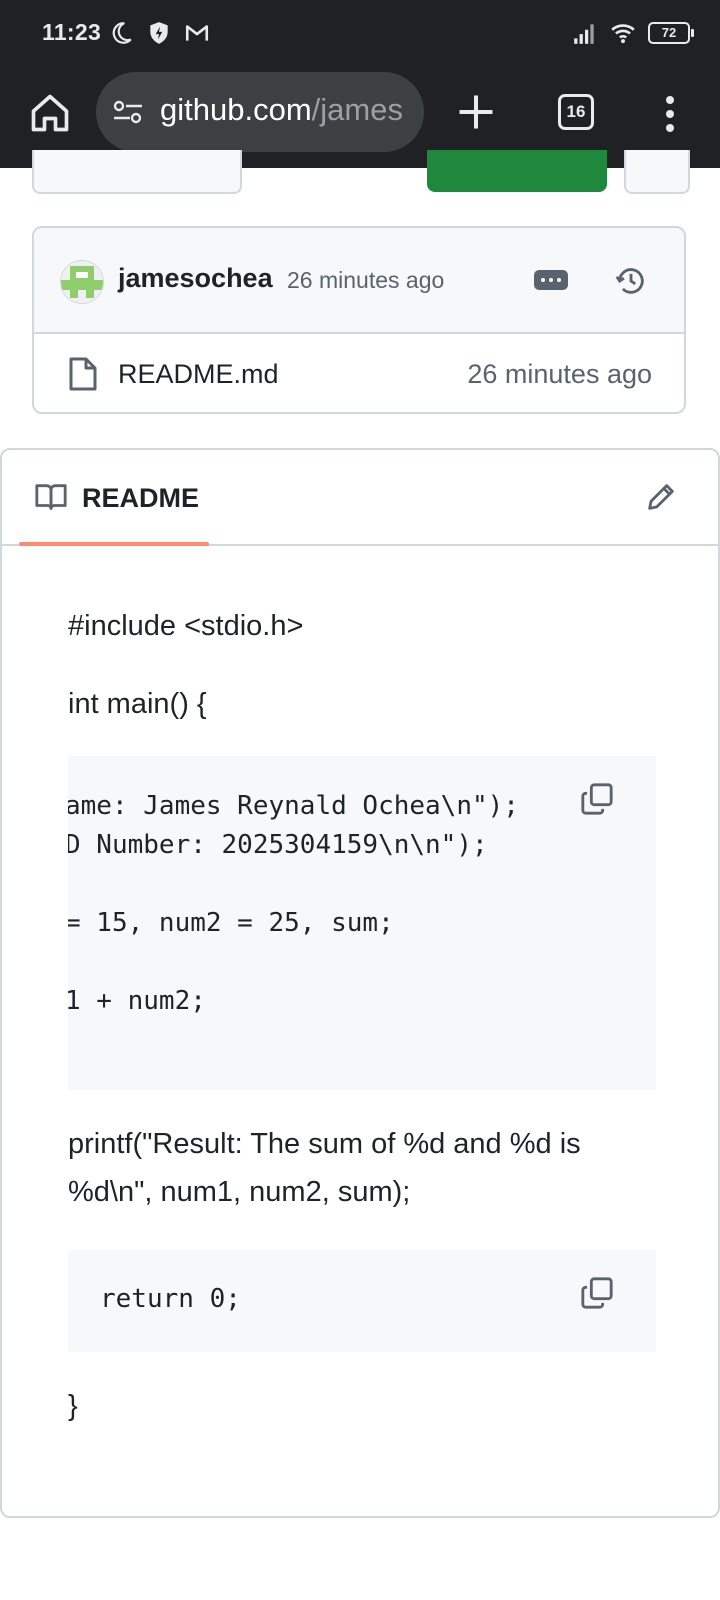  What do you see at coordinates (186, 626) in the screenshot?
I see `readme-paragraph: #include <stdio.h>` at bounding box center [186, 626].